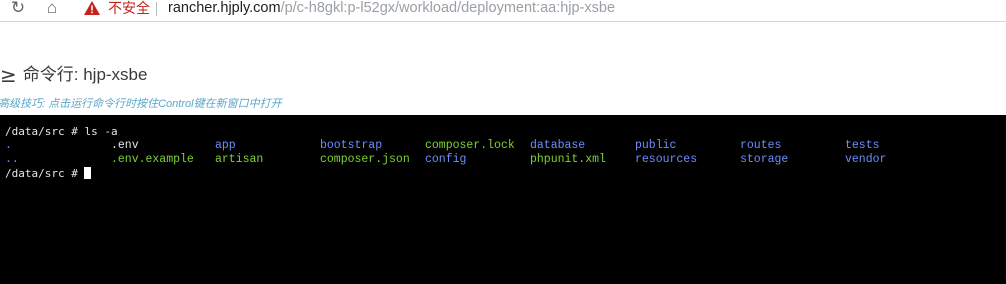 The width and height of the screenshot is (1006, 284). Describe the element at coordinates (152, 159) in the screenshot. I see `file-entry: .env.example` at that location.